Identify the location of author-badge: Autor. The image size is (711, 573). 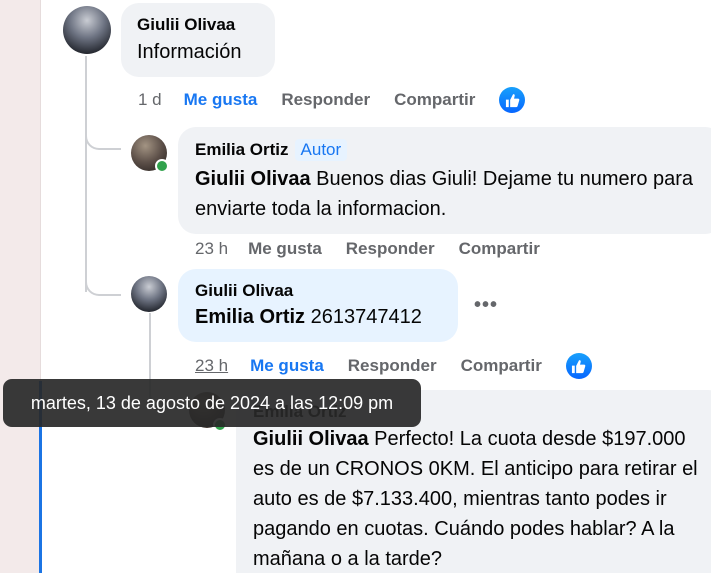
(321, 150).